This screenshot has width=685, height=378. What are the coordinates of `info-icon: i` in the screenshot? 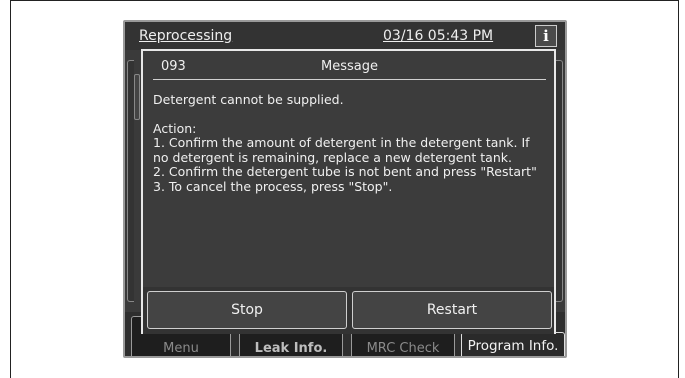 It's located at (546, 35).